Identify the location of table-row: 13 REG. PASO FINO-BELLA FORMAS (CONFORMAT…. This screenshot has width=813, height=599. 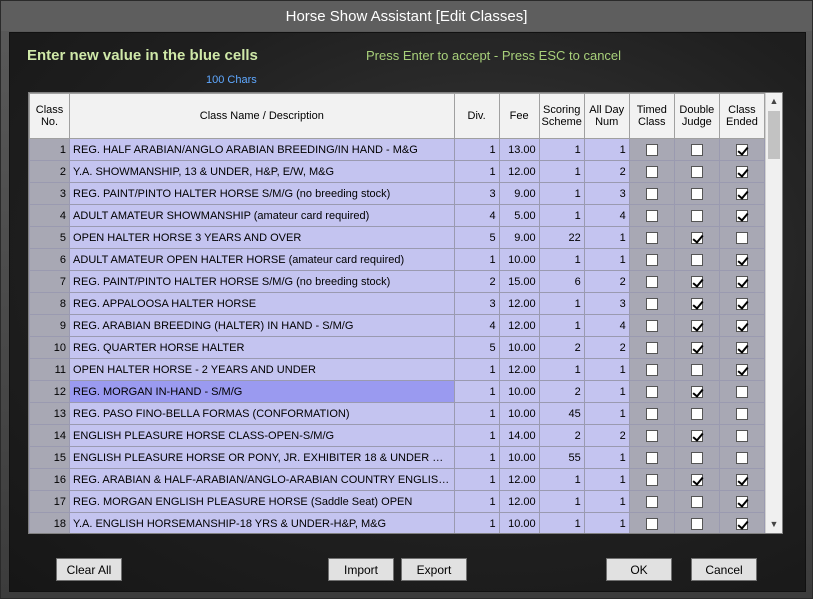
(397, 413).